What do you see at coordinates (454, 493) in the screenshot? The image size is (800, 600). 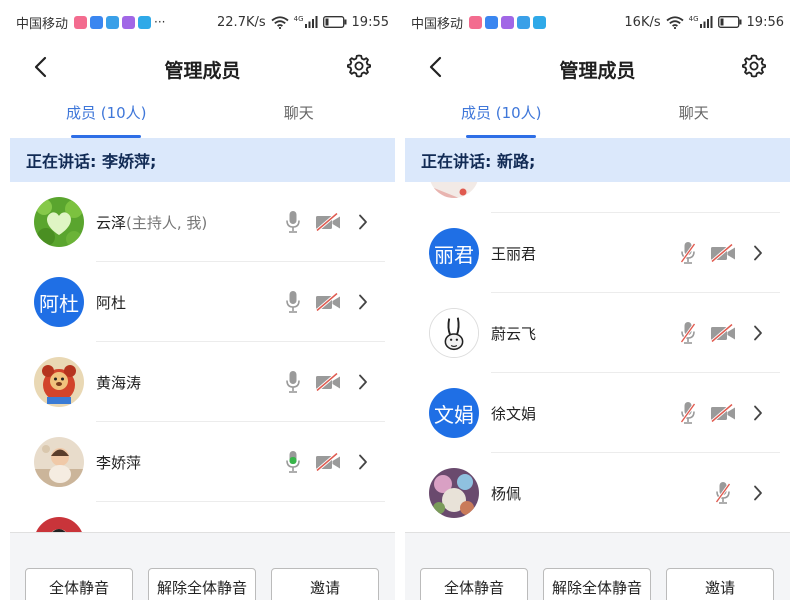 I see `colorful-photo-avatar-icon` at bounding box center [454, 493].